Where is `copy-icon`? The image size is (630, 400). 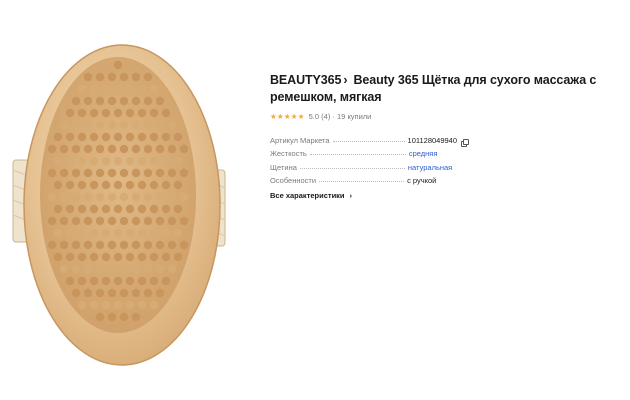
copy-icon is located at coordinates (465, 143).